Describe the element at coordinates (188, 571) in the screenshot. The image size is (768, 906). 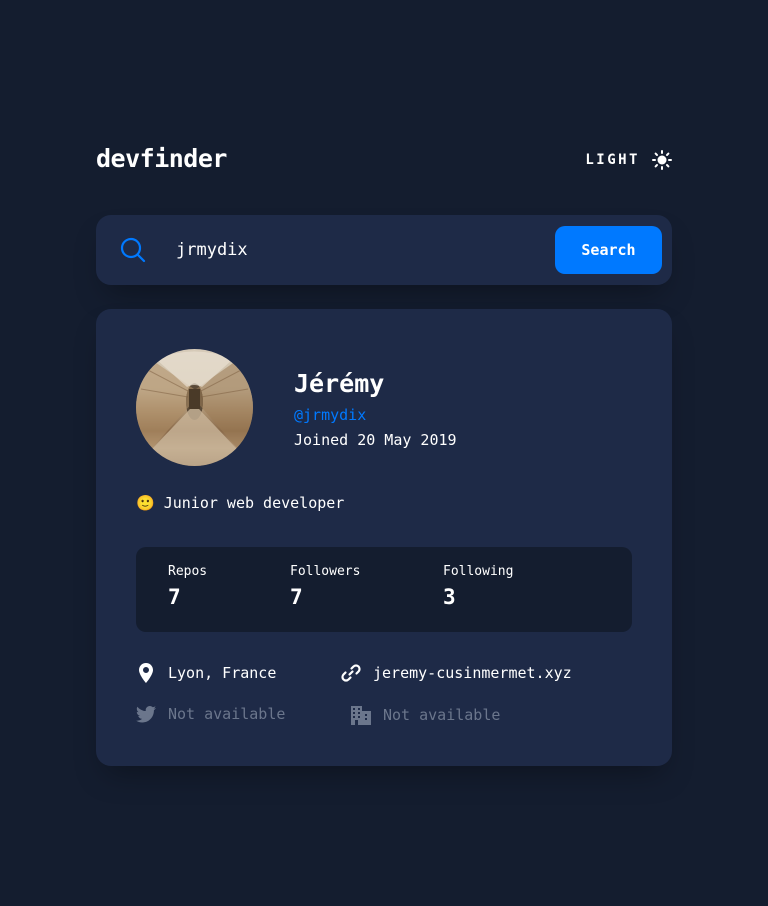
I see `stat-repos-label: Repos` at that location.